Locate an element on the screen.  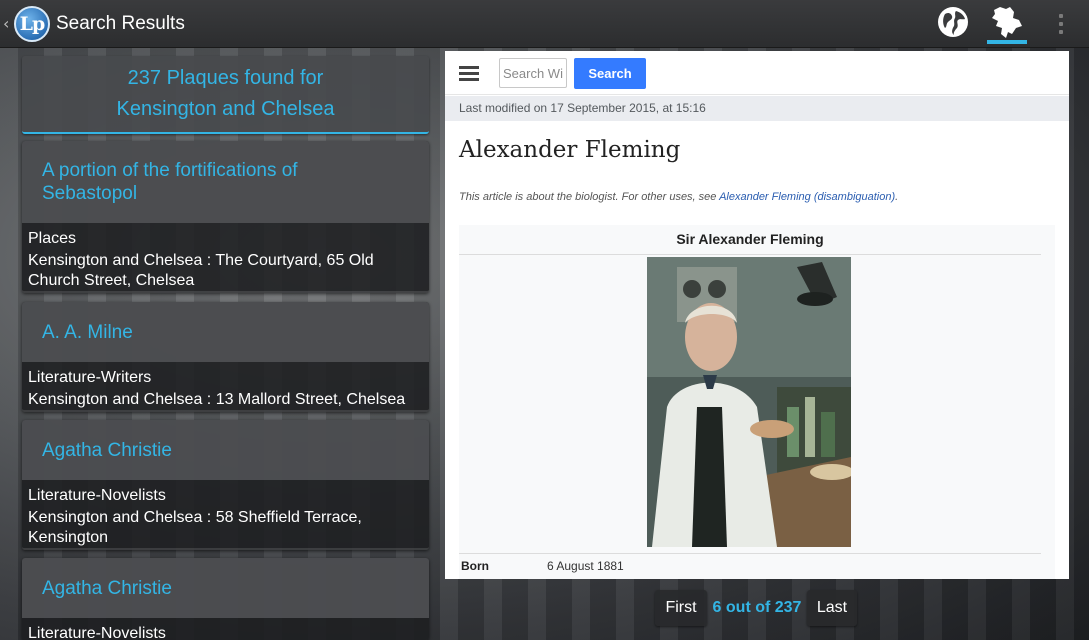
action-bar: ‹ Lp Search Results is located at coordinates (544, 24).